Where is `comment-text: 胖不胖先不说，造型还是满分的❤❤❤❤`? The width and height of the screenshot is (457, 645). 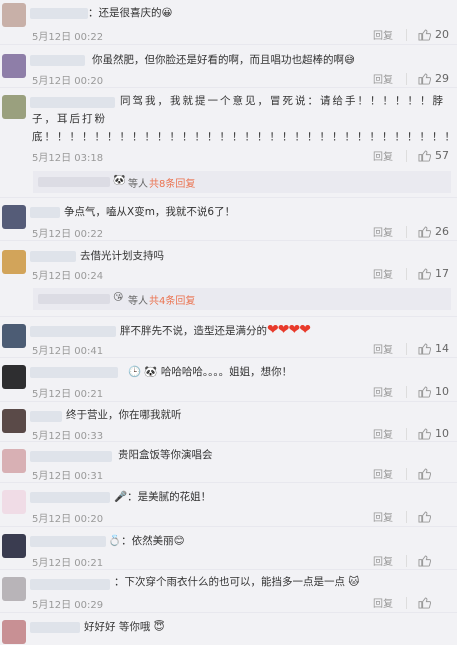 comment-text: 胖不胖先不说，造型还是满分的❤❤❤❤ is located at coordinates (215, 330).